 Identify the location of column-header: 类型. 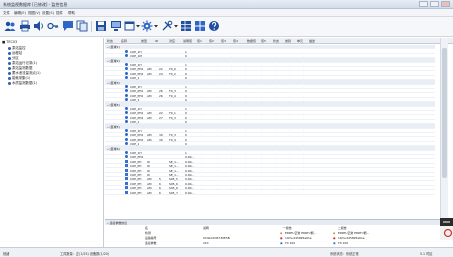
(144, 41).